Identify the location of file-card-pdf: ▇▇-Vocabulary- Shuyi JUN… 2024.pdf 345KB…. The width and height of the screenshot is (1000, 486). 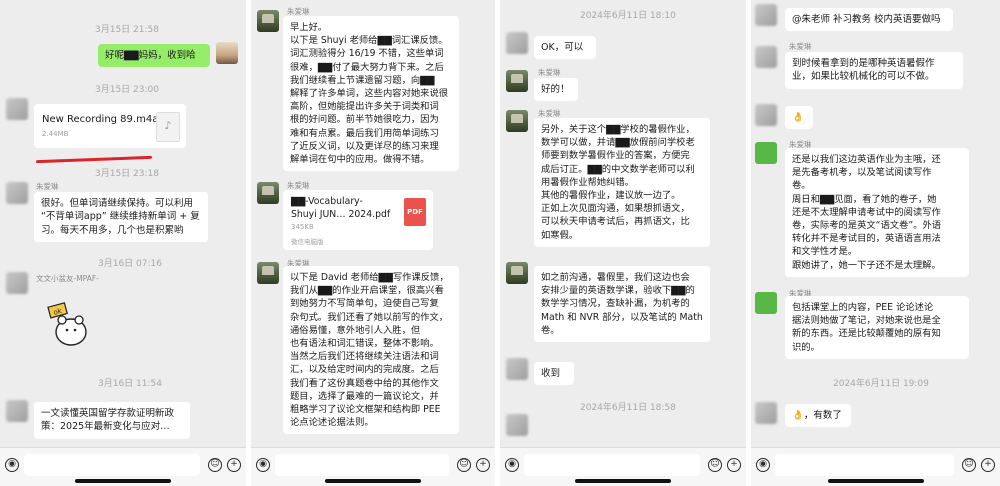
(358, 220).